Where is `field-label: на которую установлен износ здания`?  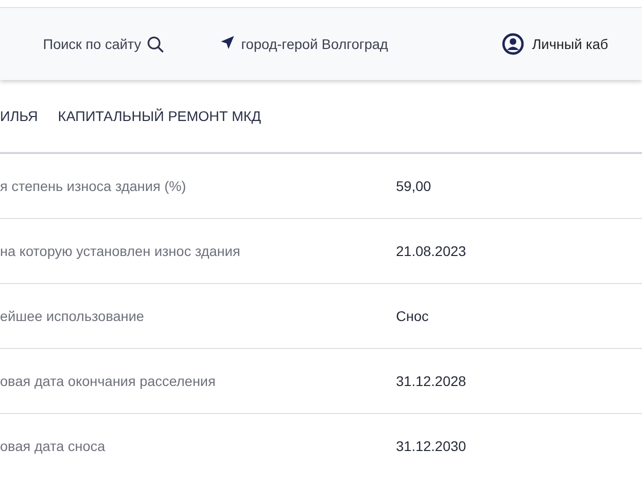 field-label: на которую установлен износ здания is located at coordinates (121, 251).